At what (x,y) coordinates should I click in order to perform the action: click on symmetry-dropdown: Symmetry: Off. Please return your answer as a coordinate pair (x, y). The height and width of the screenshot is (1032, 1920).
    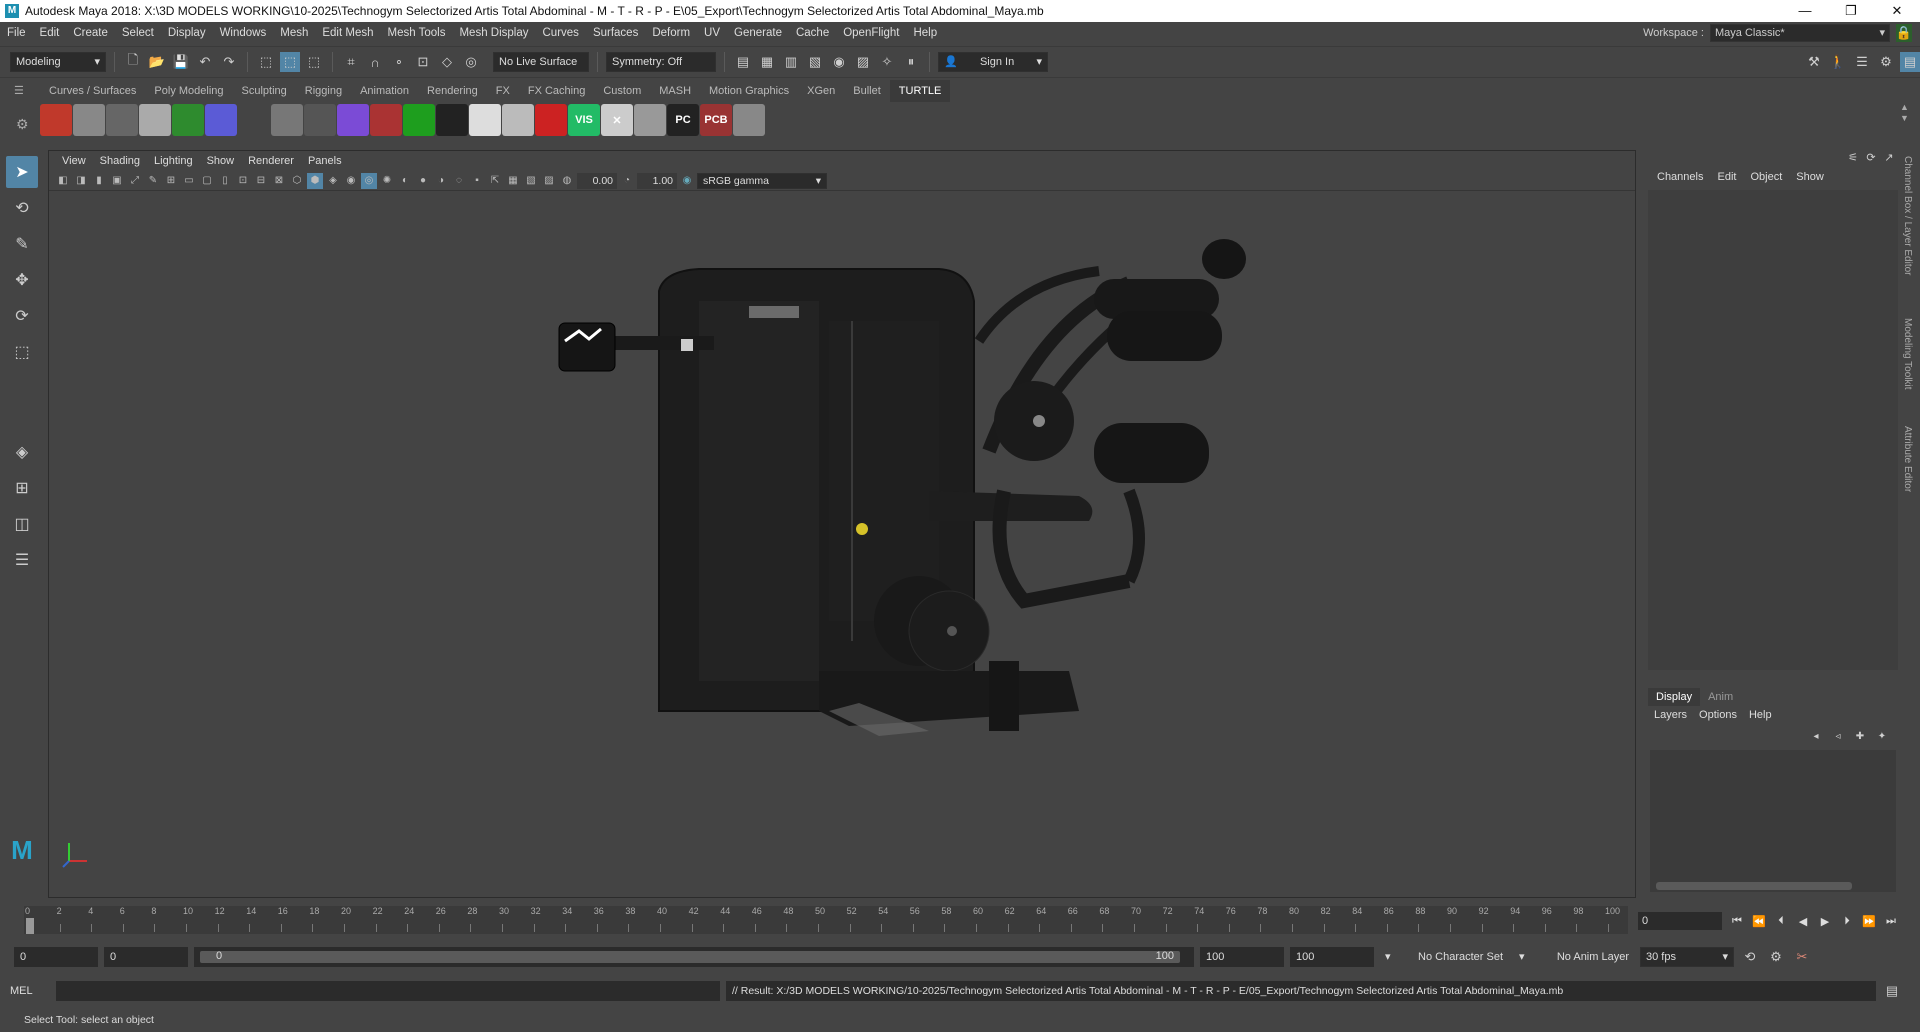
    Looking at the image, I should click on (661, 62).